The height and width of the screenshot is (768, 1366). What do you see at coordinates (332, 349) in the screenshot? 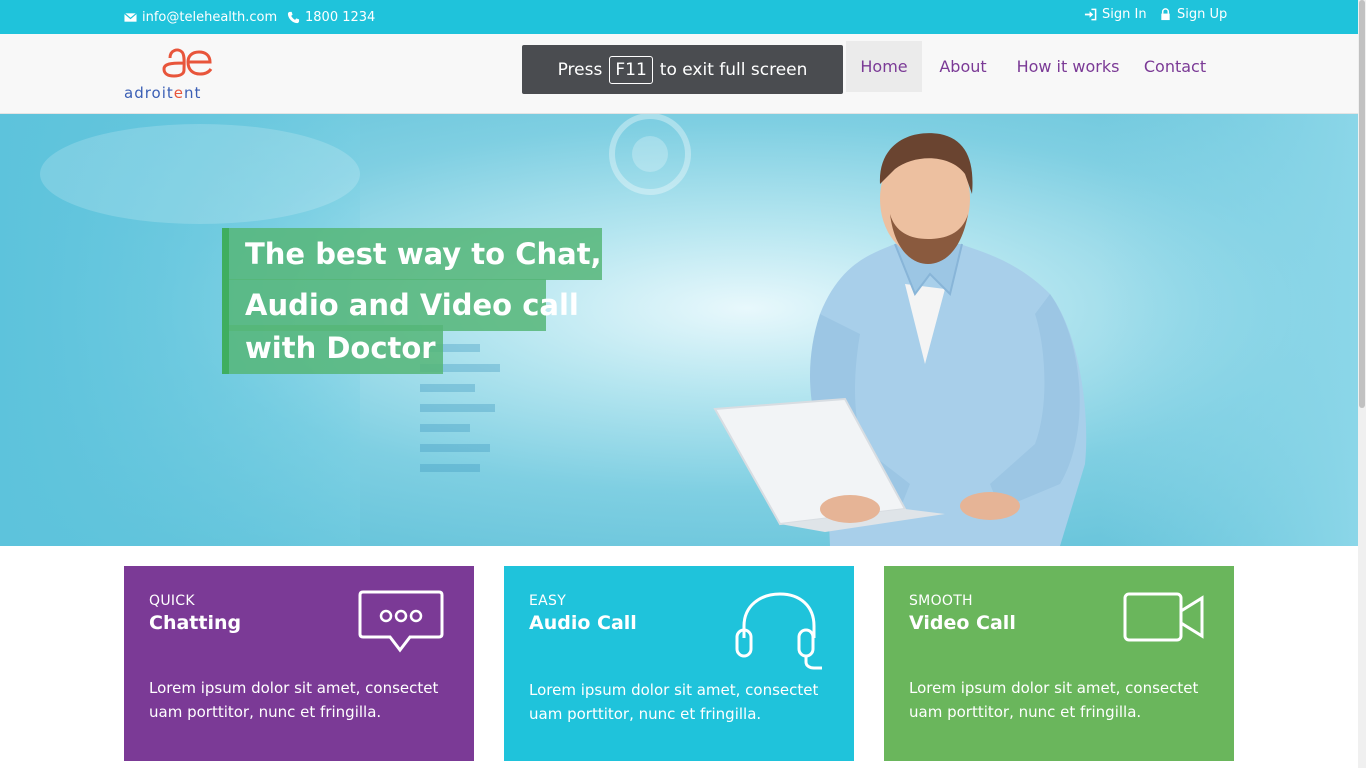
I see `headline-line-3: with Doctor` at bounding box center [332, 349].